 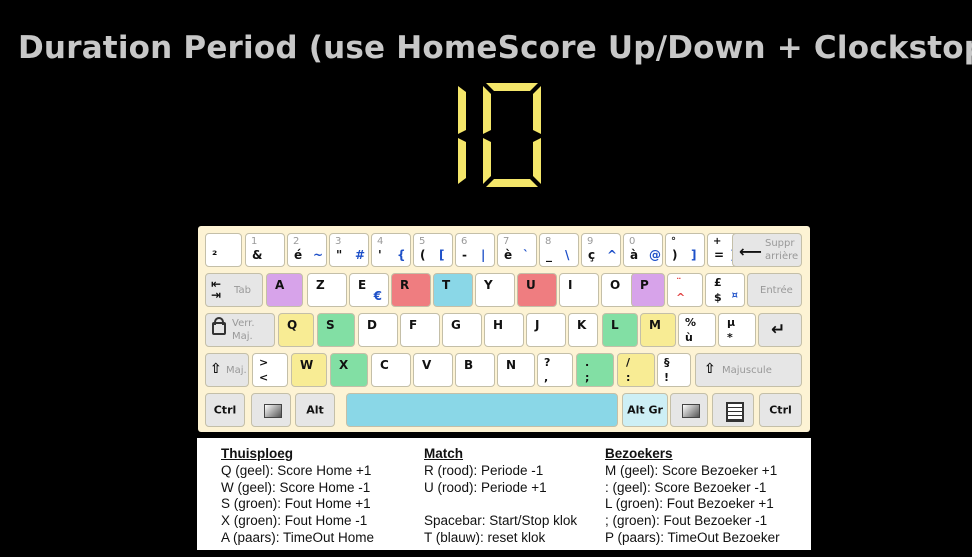 I want to click on legend-line: R (rood): Periode -1, so click(x=484, y=470).